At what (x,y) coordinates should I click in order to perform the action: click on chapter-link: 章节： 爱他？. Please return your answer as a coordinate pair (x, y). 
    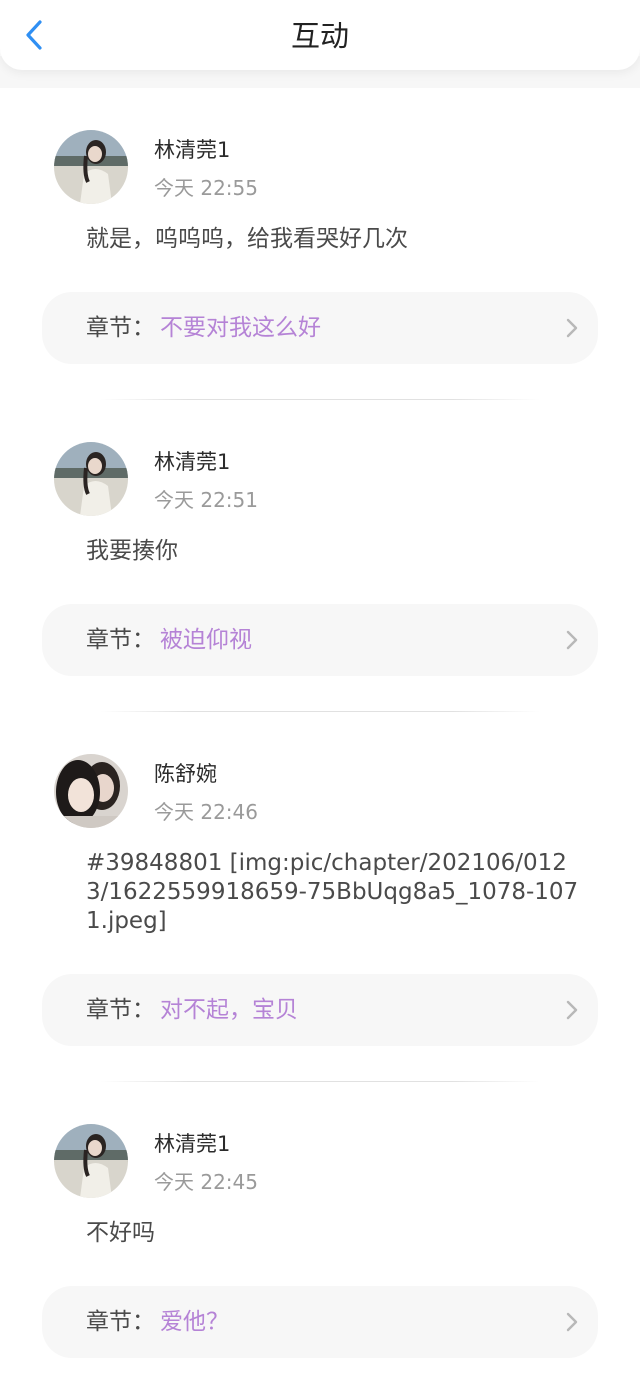
    Looking at the image, I should click on (320, 1322).